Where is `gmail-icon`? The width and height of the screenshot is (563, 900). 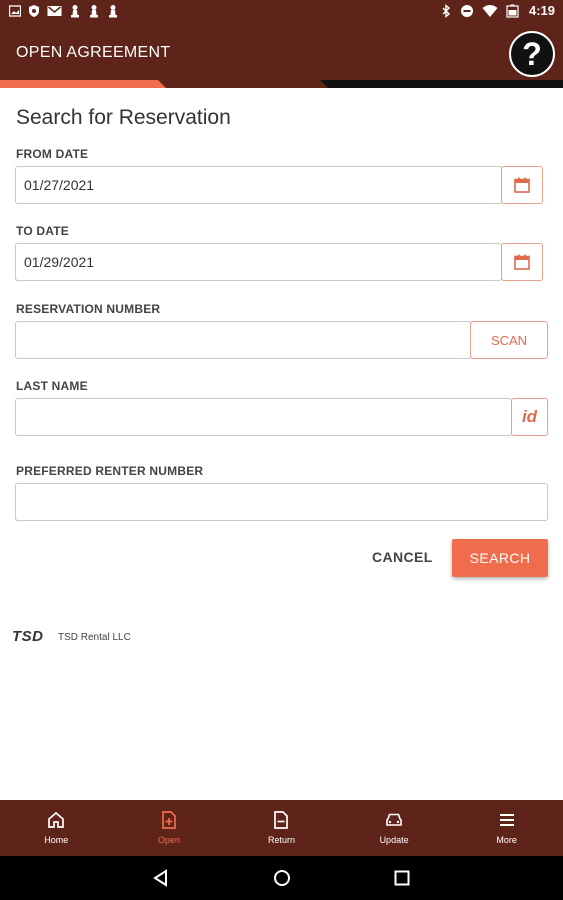
gmail-icon is located at coordinates (54, 11).